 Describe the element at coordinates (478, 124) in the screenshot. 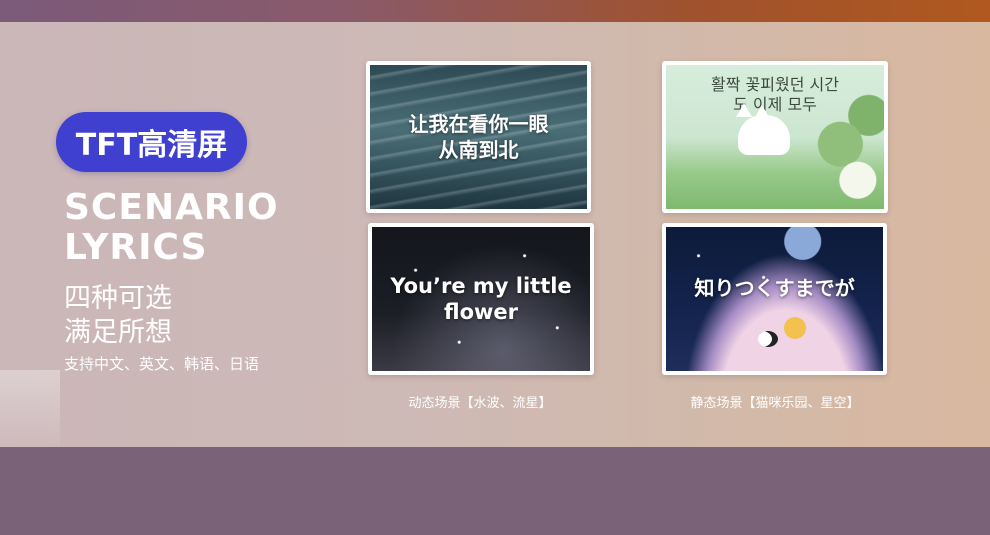

I see `water-lyric-line-1: 让我在看你一眼` at that location.